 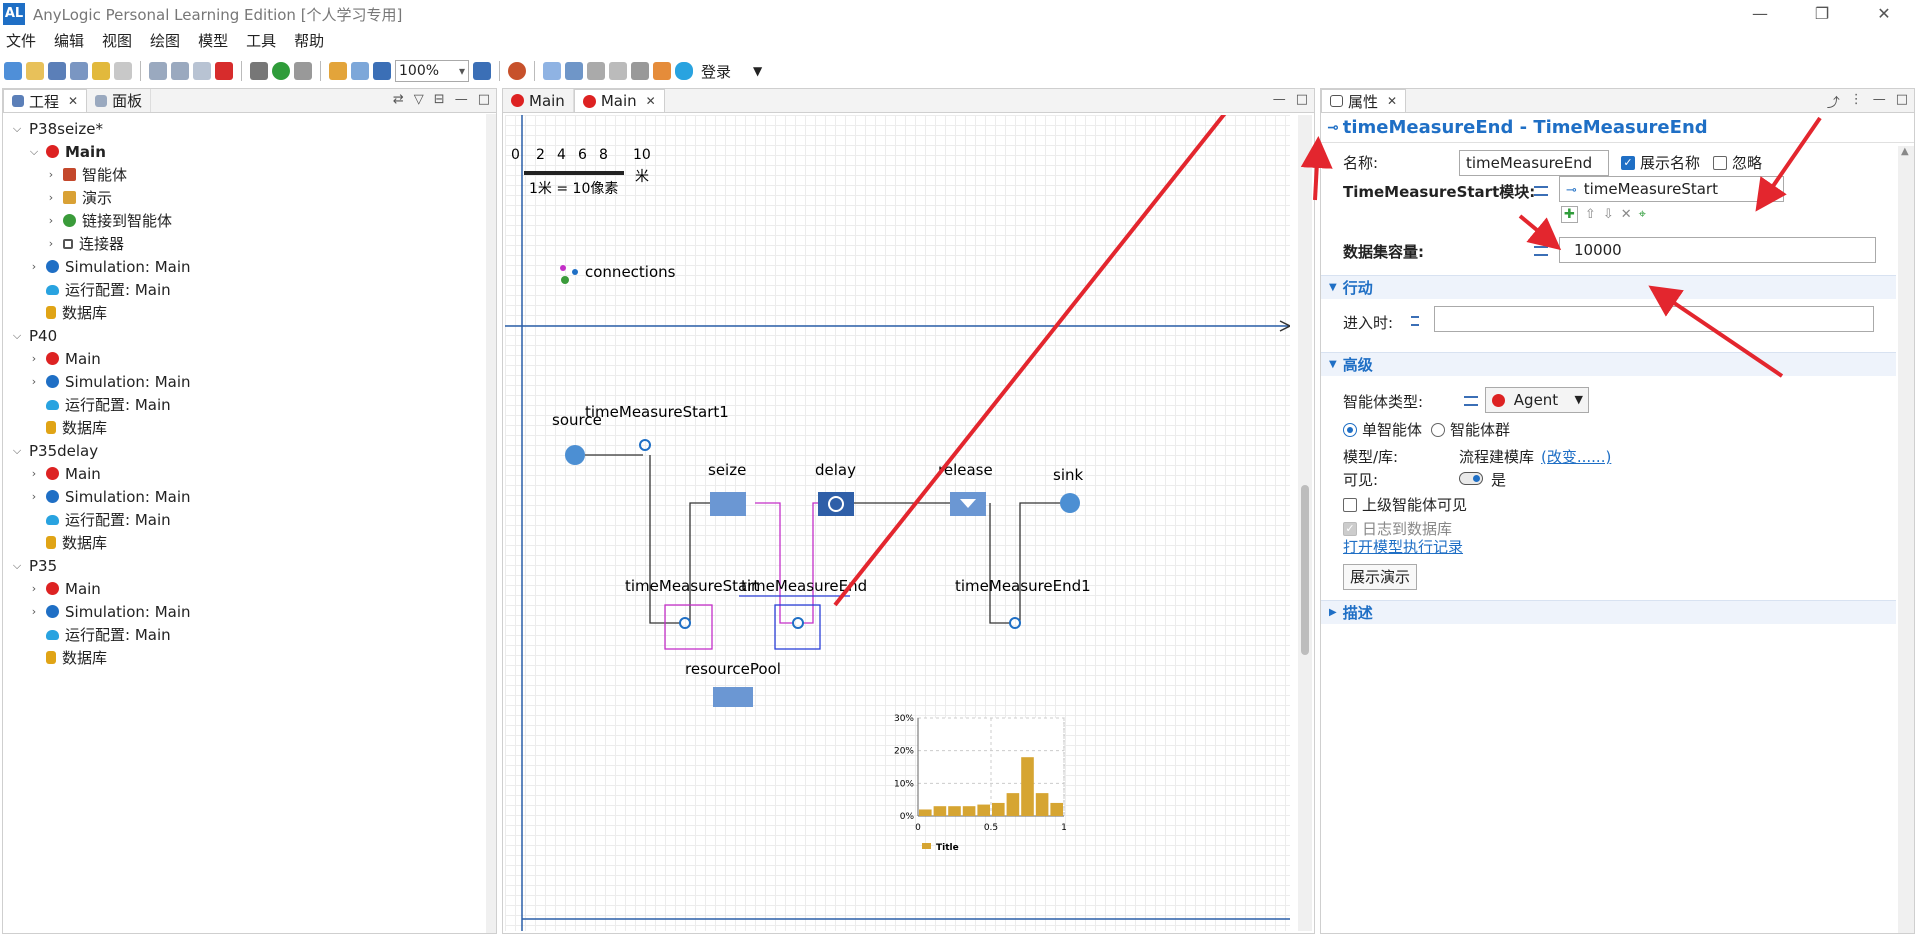 I want to click on menu-icon: ⋮, so click(x=1856, y=101).